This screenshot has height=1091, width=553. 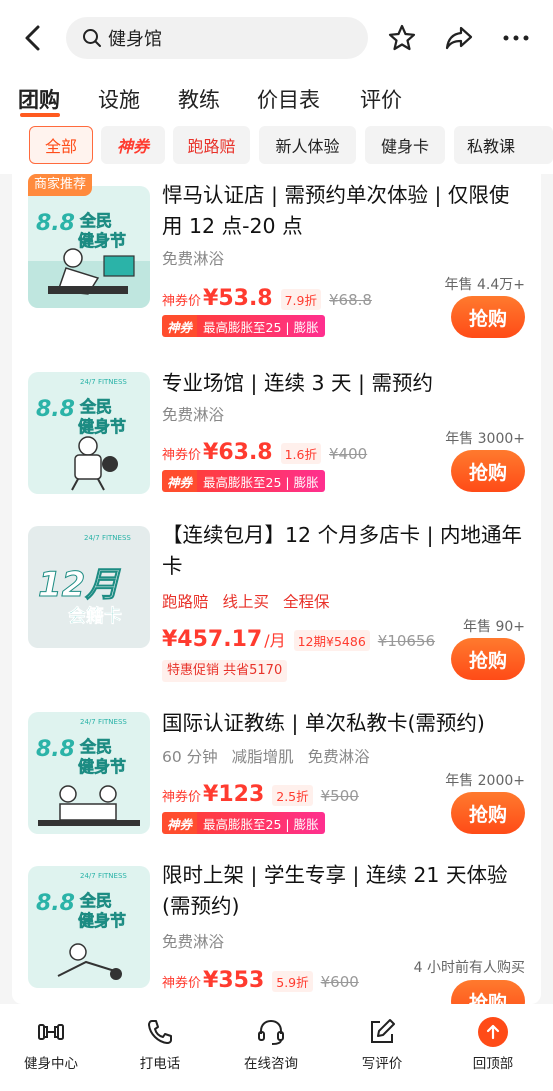 I want to click on bottom-call: 打电话, so click(x=160, y=1044).